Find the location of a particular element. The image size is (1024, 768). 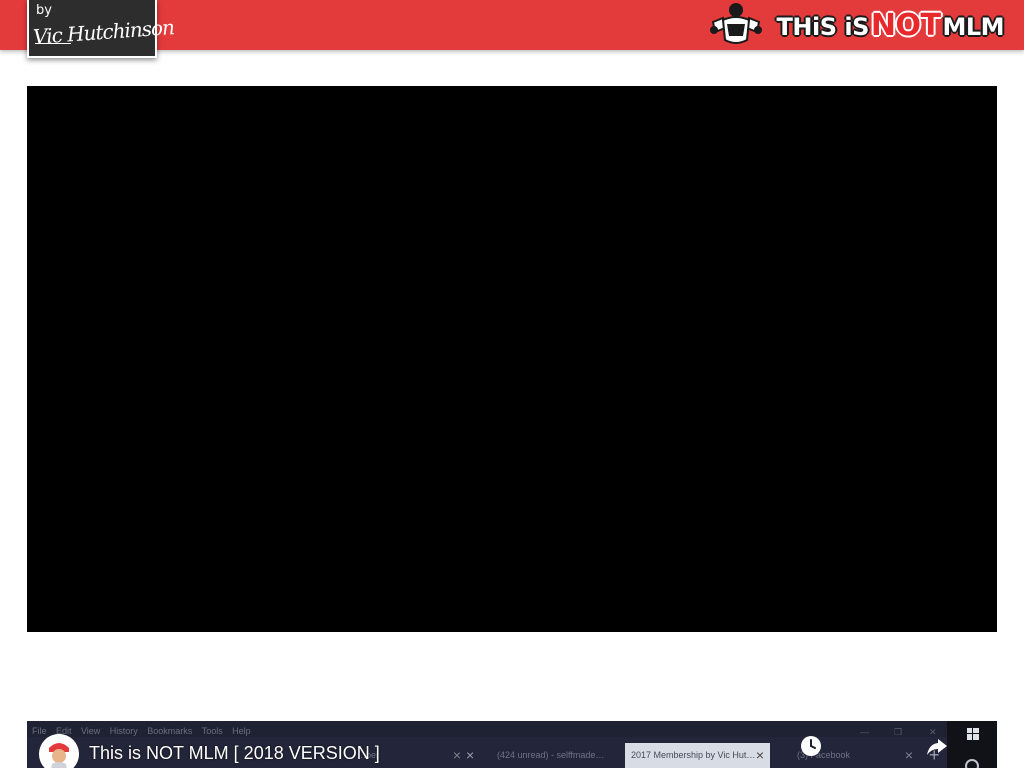

author-signature-logo: by Vic Hutchinson is located at coordinates (101, 29).